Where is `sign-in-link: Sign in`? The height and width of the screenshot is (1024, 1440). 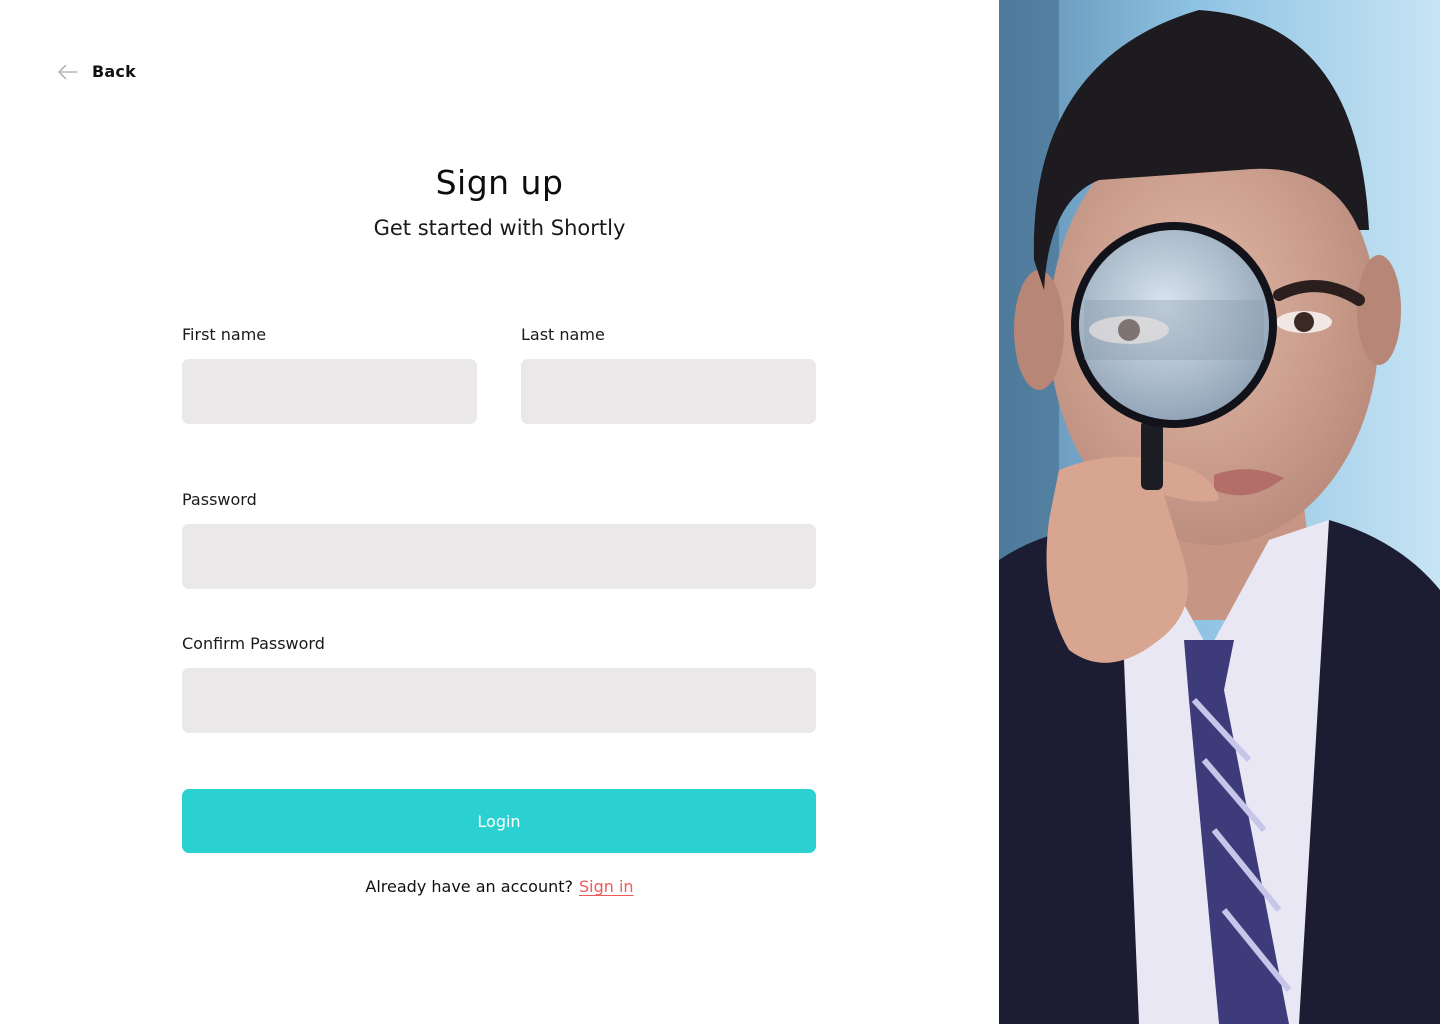
sign-in-link: Sign in is located at coordinates (606, 886).